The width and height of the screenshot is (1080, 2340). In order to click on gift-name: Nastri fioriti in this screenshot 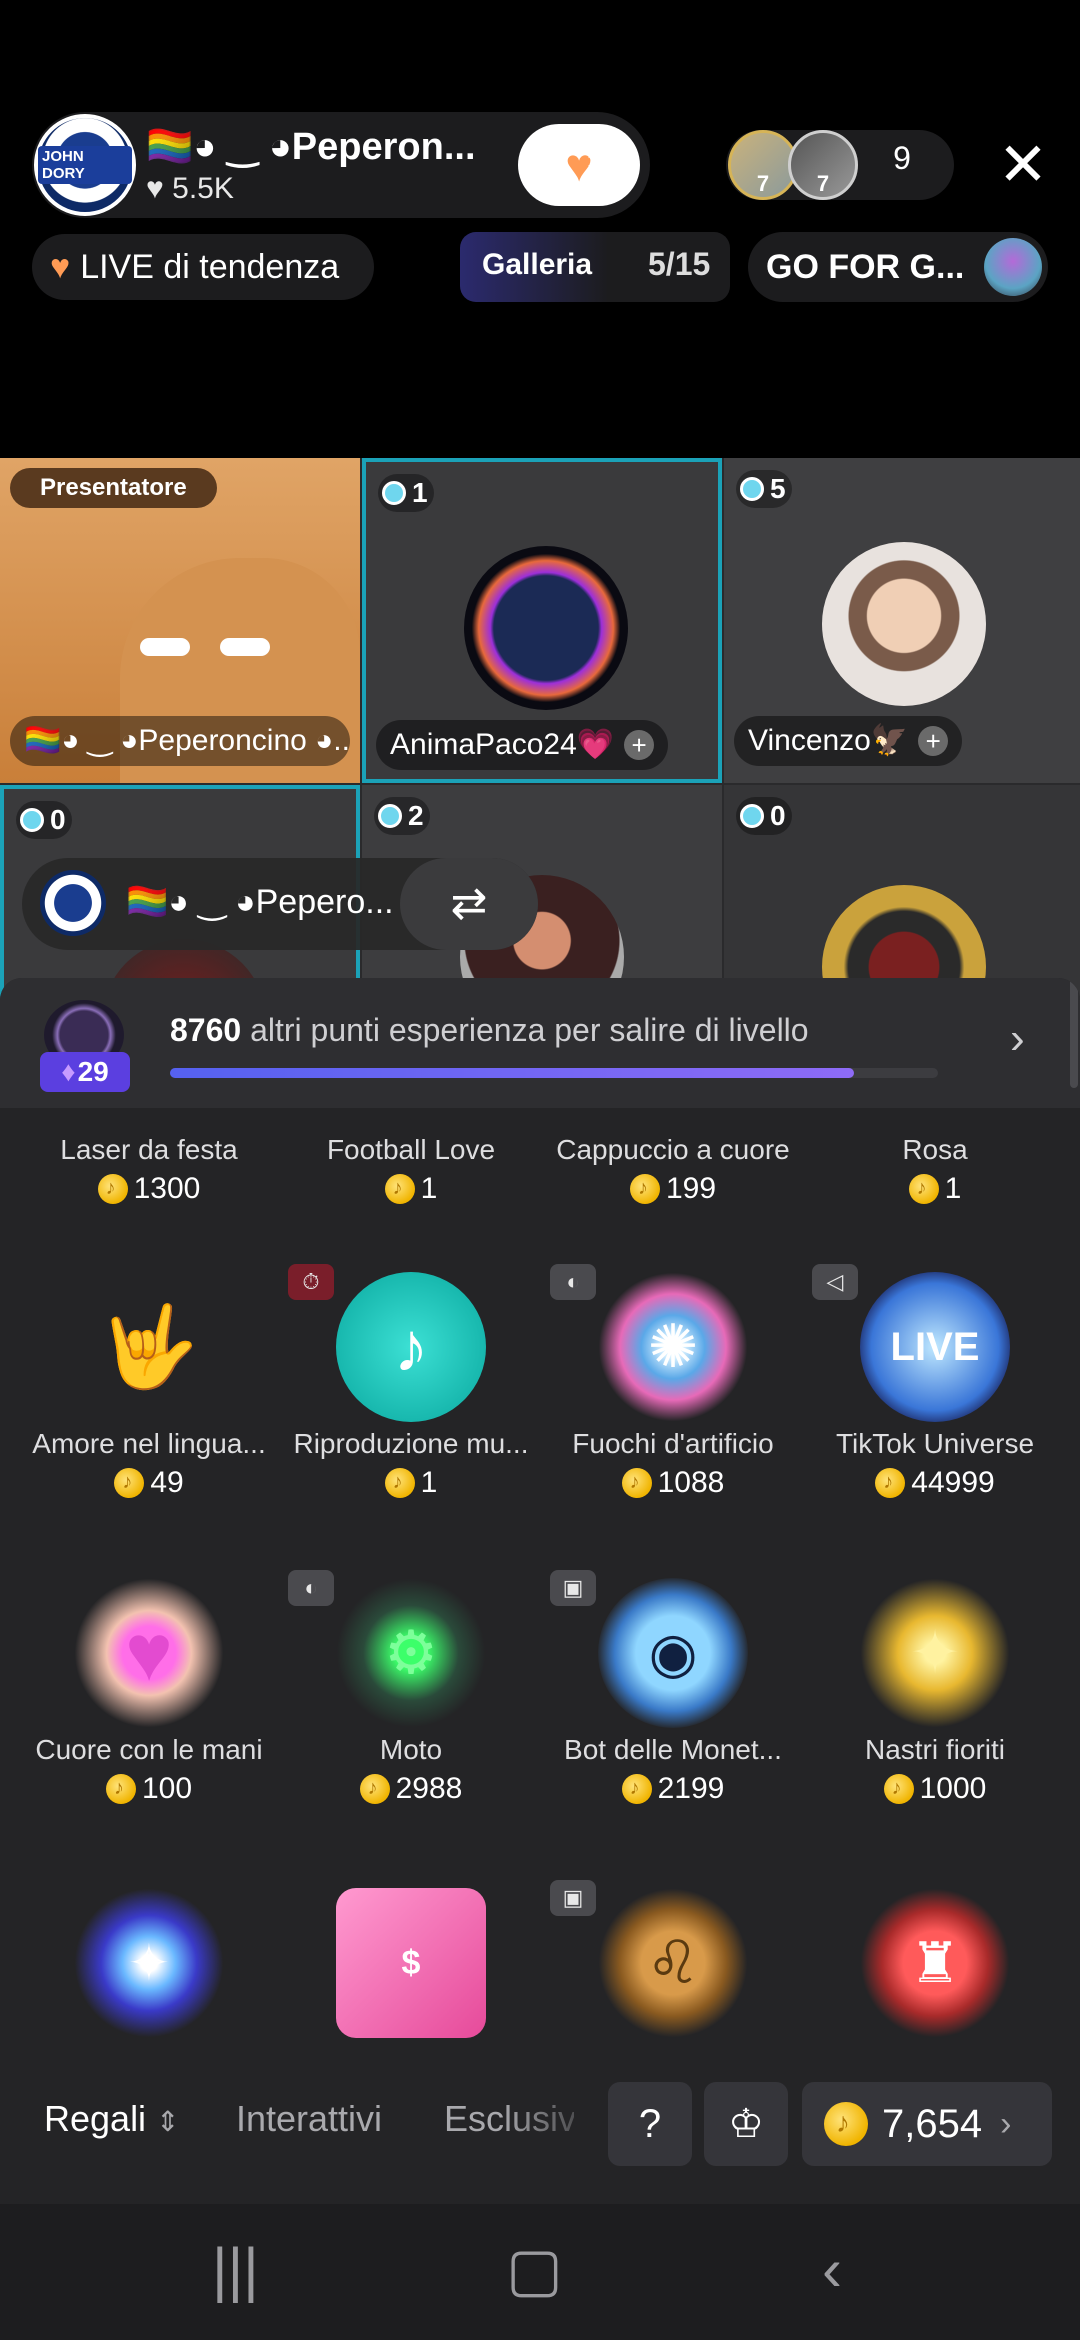, I will do `click(934, 1749)`.